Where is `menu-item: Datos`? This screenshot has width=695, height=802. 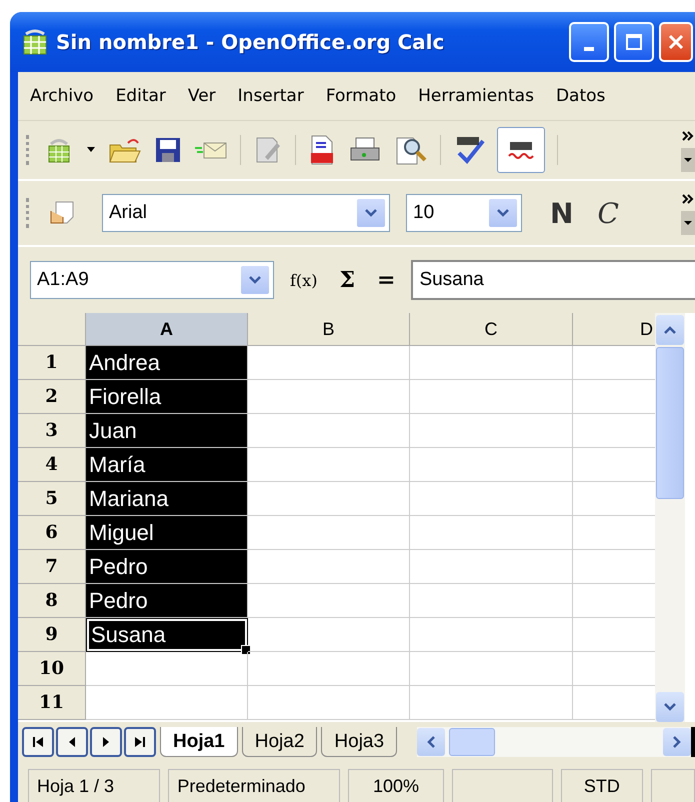
menu-item: Datos is located at coordinates (581, 96).